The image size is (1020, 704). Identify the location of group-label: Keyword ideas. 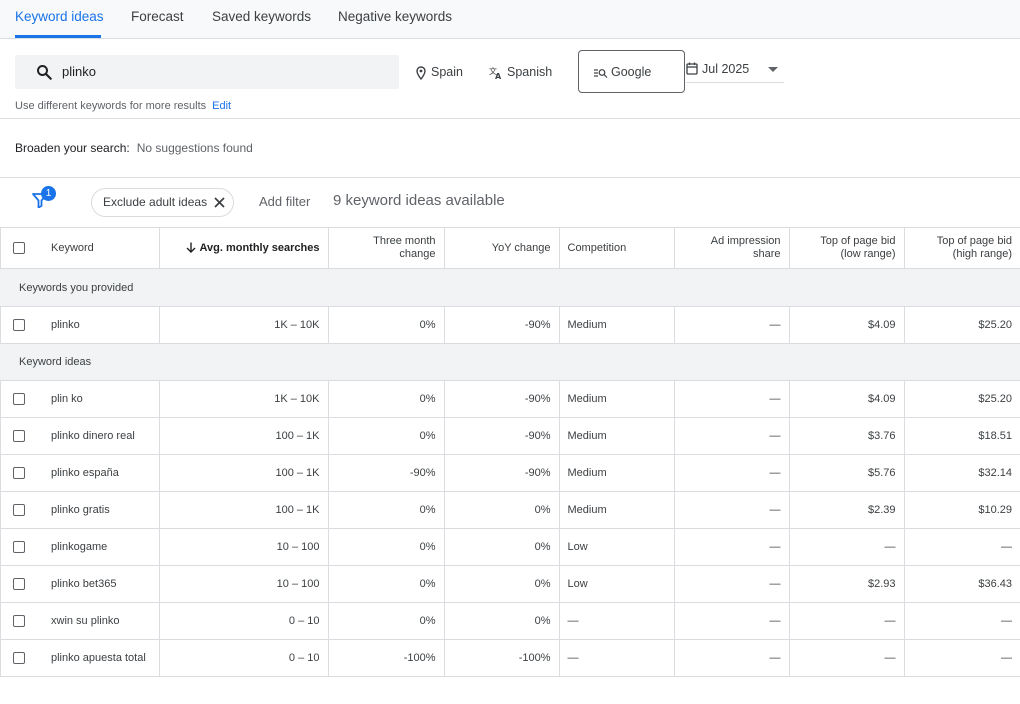
(510, 362).